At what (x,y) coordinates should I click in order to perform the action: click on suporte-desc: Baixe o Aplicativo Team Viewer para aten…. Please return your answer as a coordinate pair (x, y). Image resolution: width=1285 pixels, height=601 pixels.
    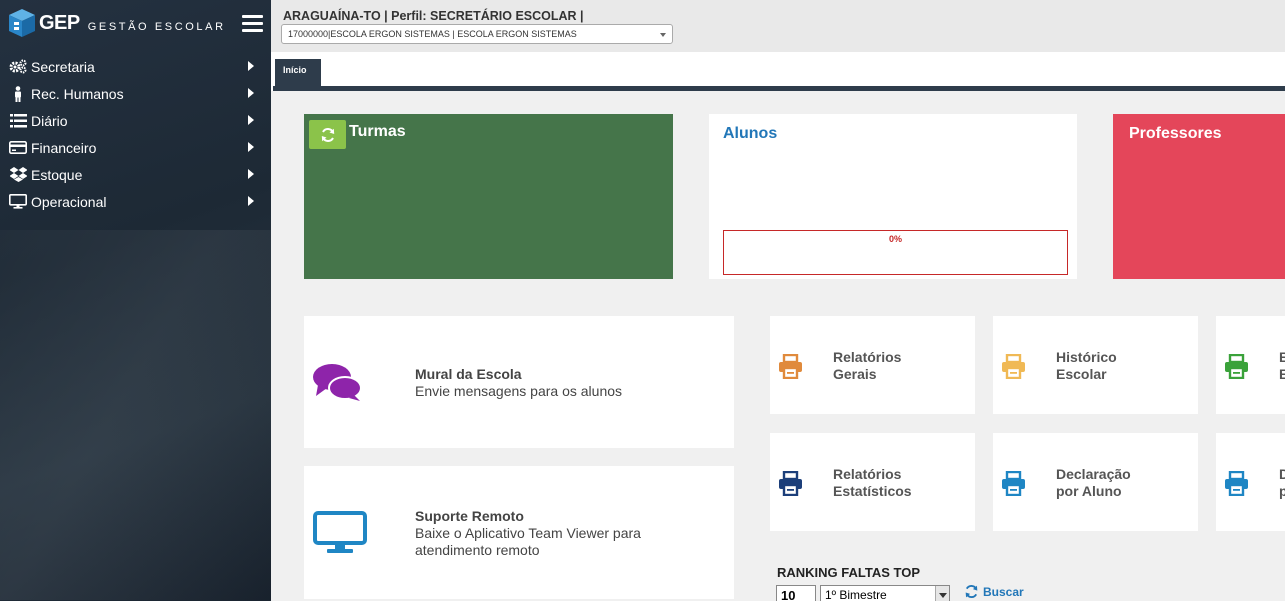
    Looking at the image, I should click on (528, 541).